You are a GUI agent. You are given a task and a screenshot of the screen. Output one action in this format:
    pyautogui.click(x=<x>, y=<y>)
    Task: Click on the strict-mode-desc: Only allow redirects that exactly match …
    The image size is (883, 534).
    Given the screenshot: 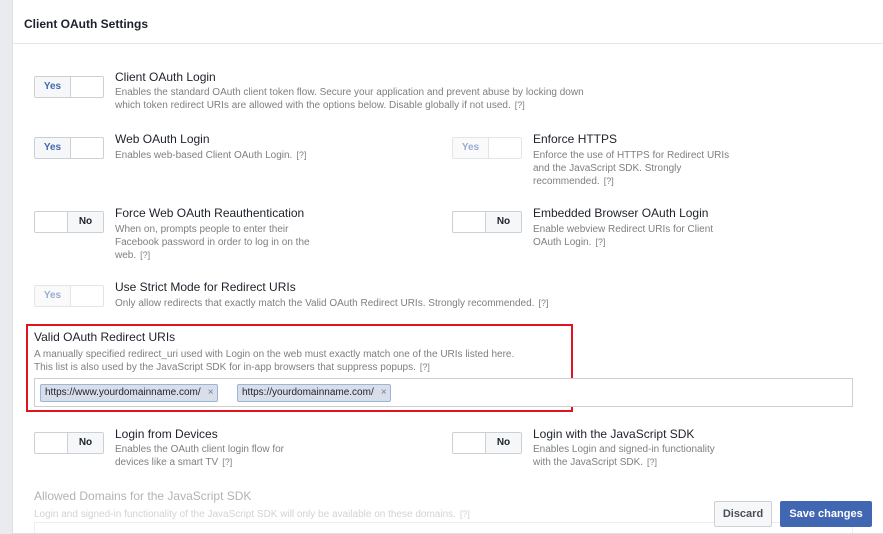 What is the action you would take?
    pyautogui.click(x=331, y=303)
    